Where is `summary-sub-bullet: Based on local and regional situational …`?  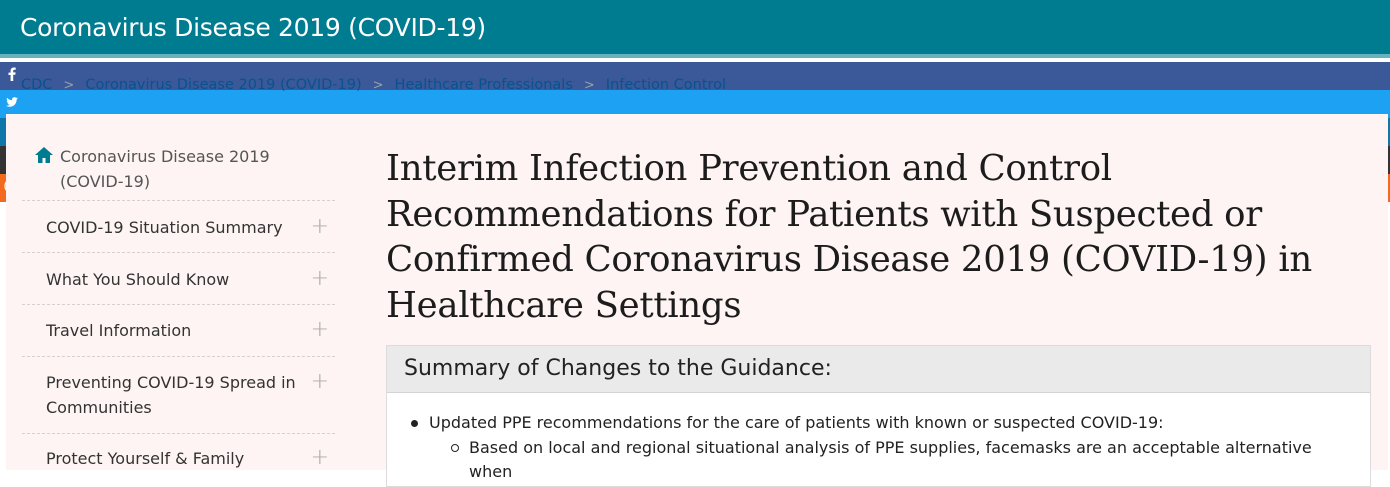 summary-sub-bullet: Based on local and regional situational … is located at coordinates (905, 460).